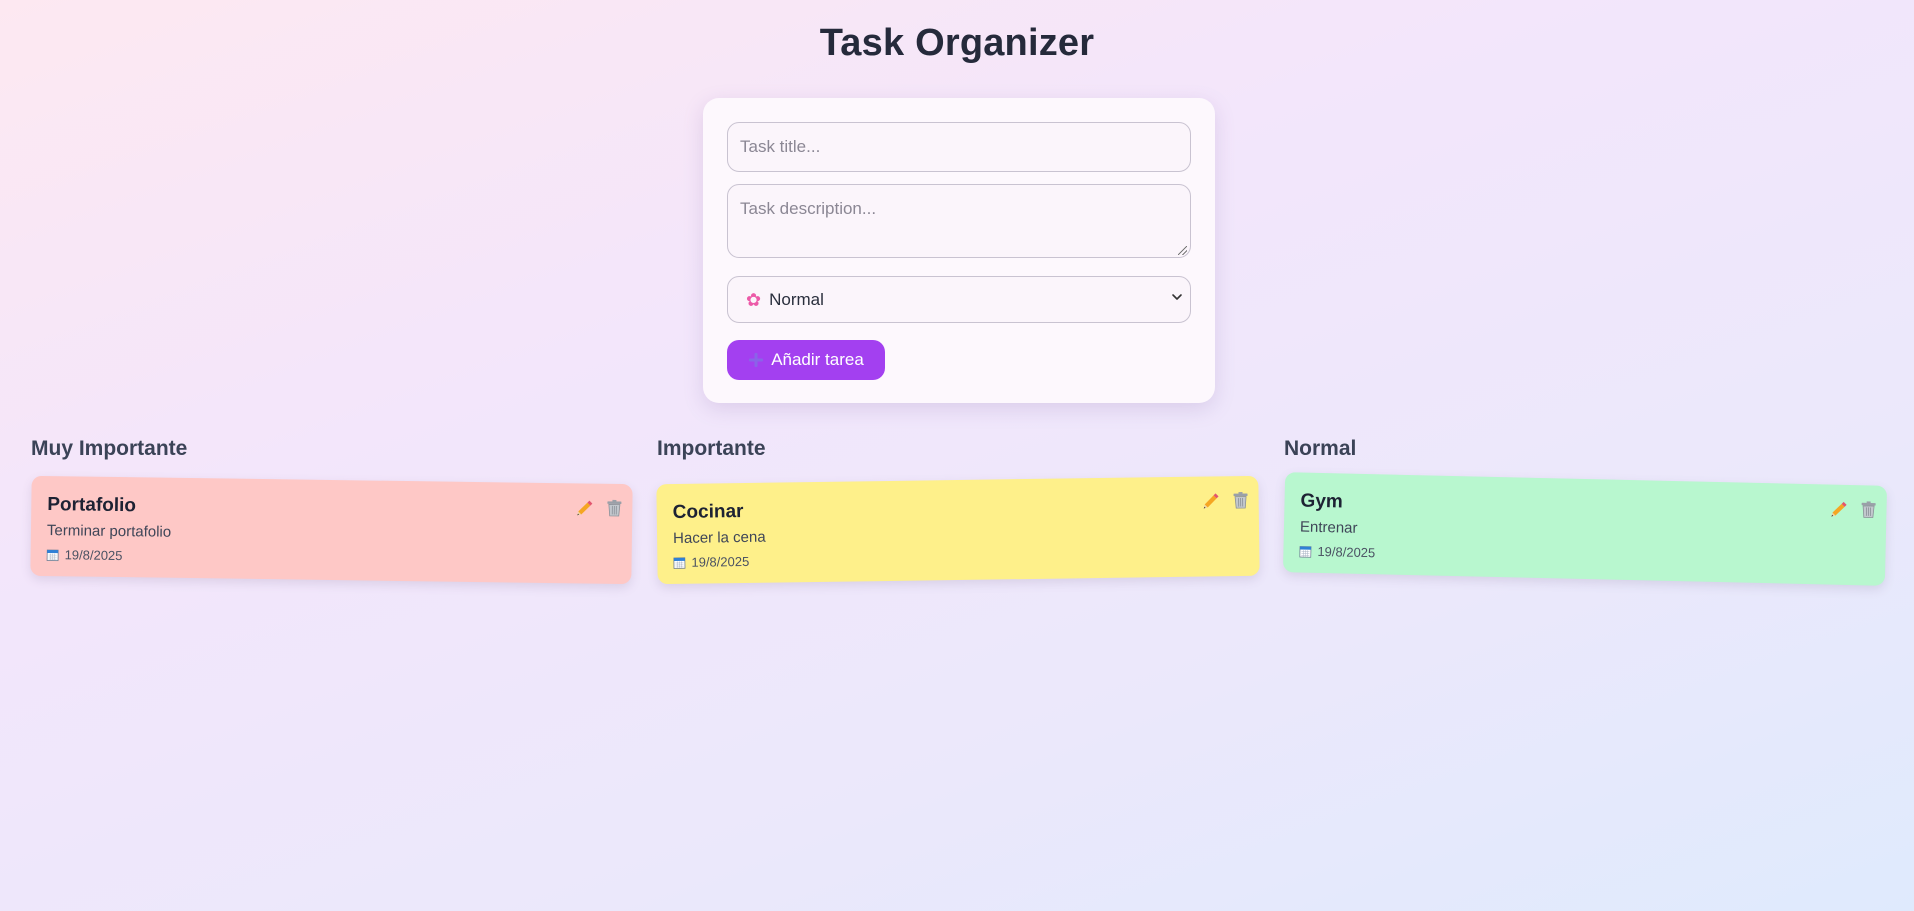 The height and width of the screenshot is (911, 1914). I want to click on task-title: Portafolio, so click(92, 505).